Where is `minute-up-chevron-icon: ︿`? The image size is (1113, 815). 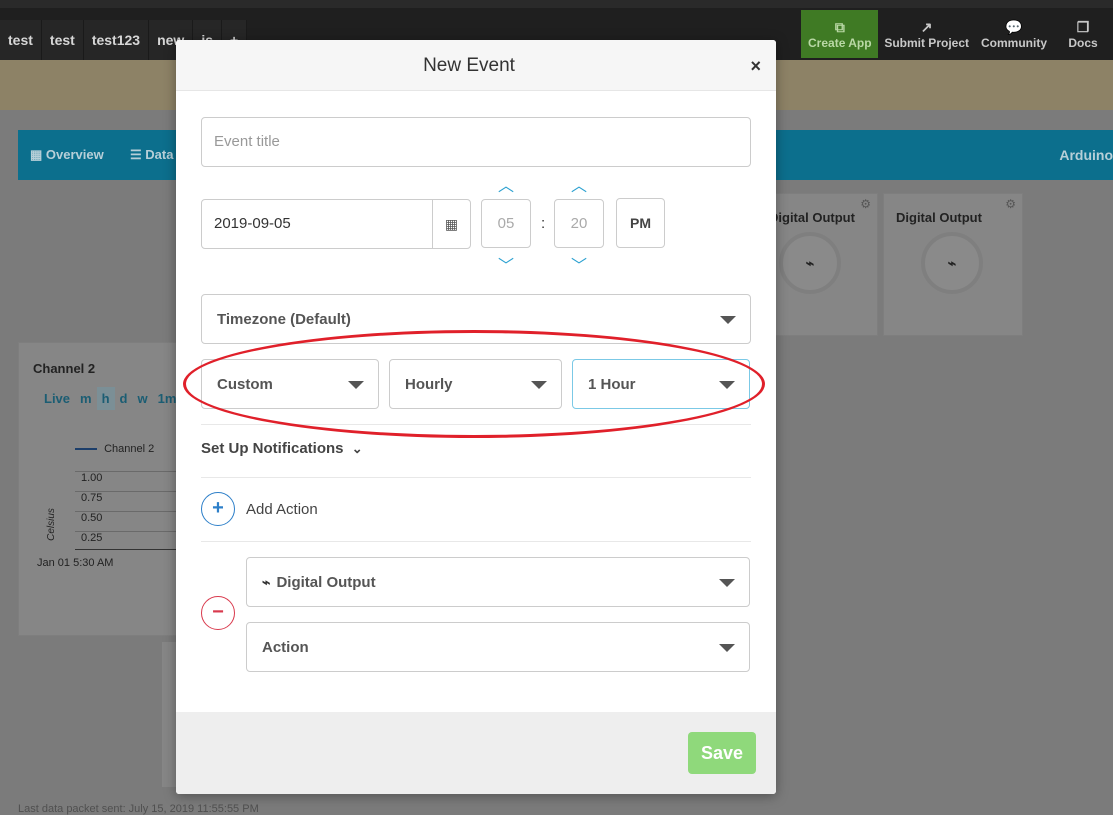 minute-up-chevron-icon: ︿ is located at coordinates (579, 184).